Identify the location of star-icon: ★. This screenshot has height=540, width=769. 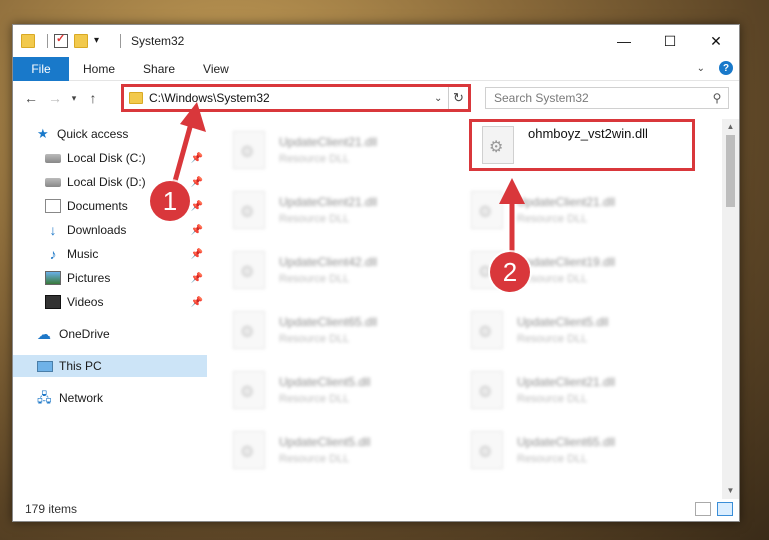
(43, 133).